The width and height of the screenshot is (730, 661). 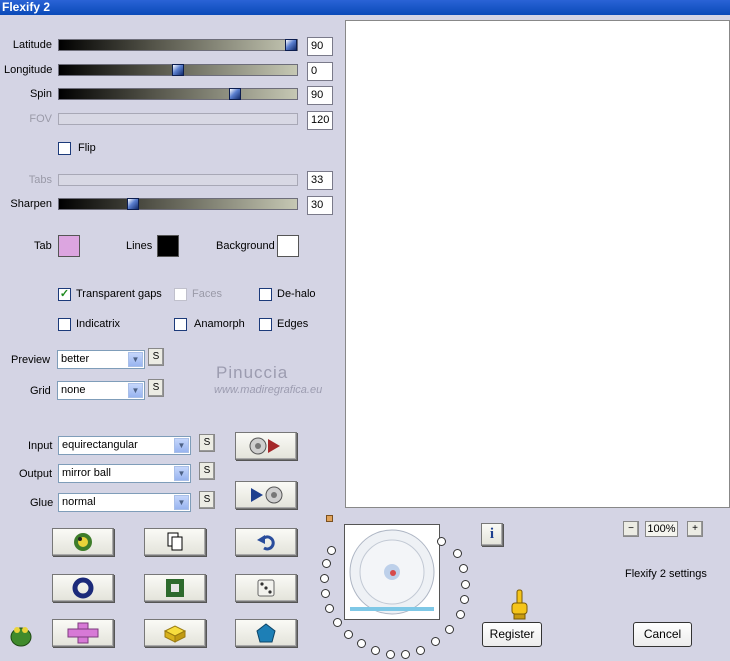 I want to click on fov-value: 120, so click(x=320, y=120).